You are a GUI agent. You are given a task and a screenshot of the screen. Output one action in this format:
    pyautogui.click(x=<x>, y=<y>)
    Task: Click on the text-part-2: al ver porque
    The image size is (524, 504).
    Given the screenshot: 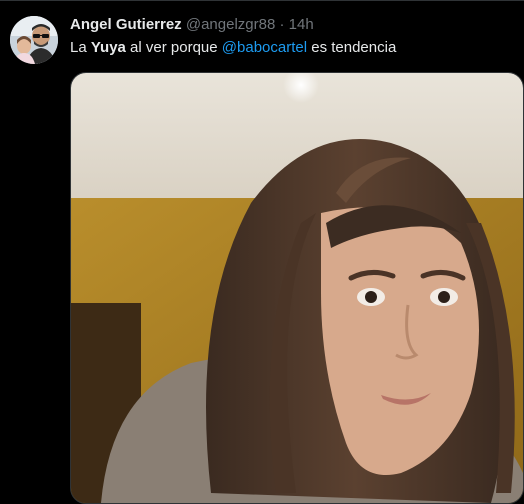 What is the action you would take?
    pyautogui.click(x=173, y=47)
    